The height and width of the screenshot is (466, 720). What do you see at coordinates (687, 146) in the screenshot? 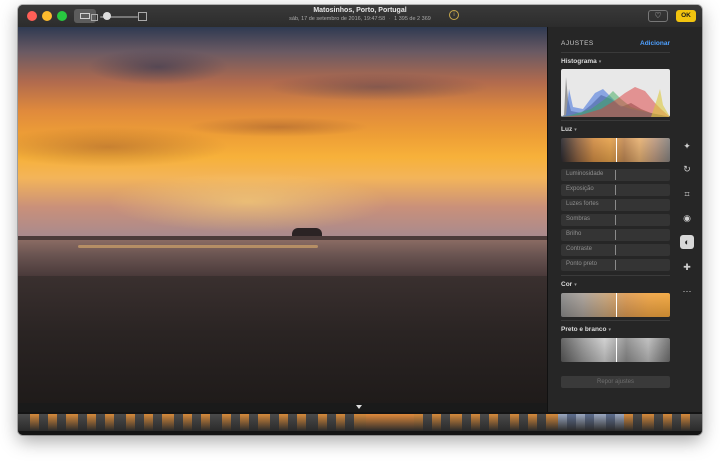
I see `magic-wand-icon: ✦` at bounding box center [687, 146].